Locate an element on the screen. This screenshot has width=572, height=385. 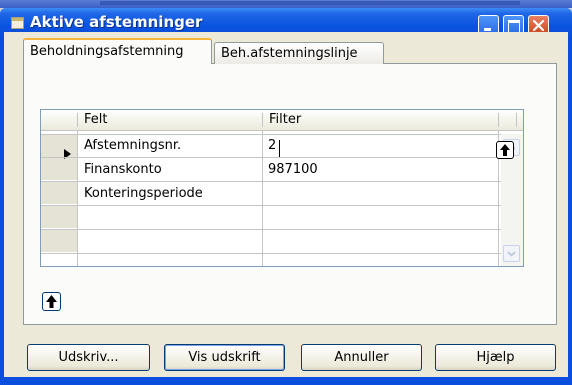
column-header-filter: Filter is located at coordinates (285, 120).